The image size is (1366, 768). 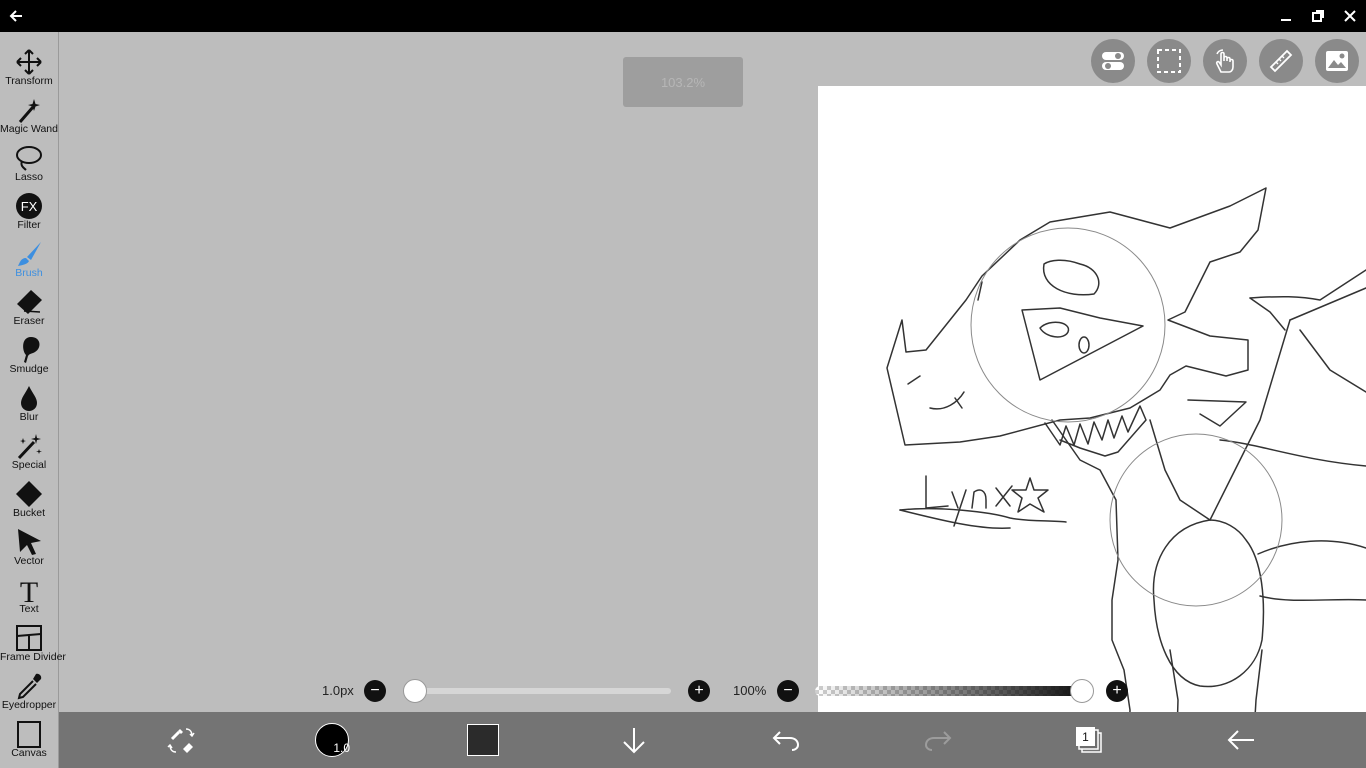 I want to click on tool-eyedropper: Eyedropper, so click(x=29, y=688).